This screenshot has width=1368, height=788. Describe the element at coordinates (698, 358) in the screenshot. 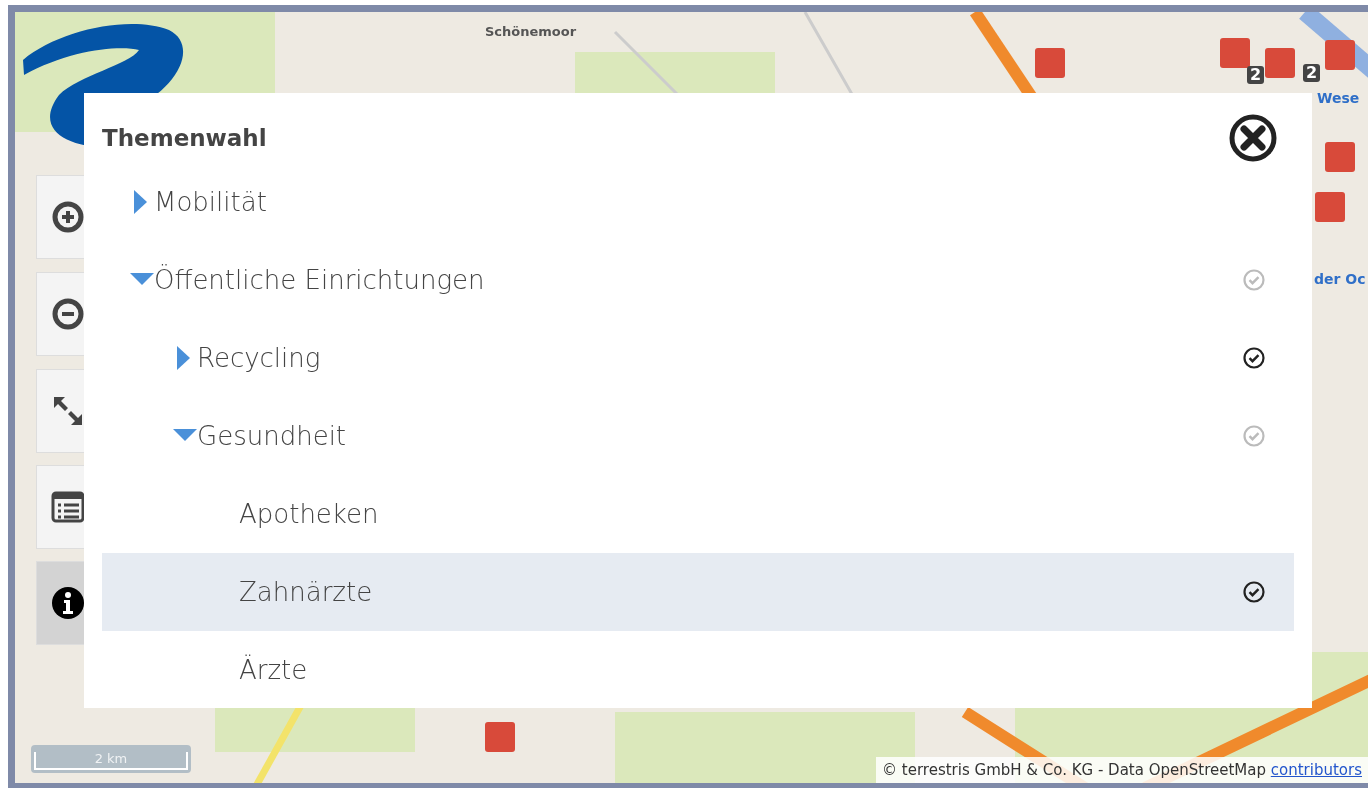

I see `tree-row: Recycling` at that location.